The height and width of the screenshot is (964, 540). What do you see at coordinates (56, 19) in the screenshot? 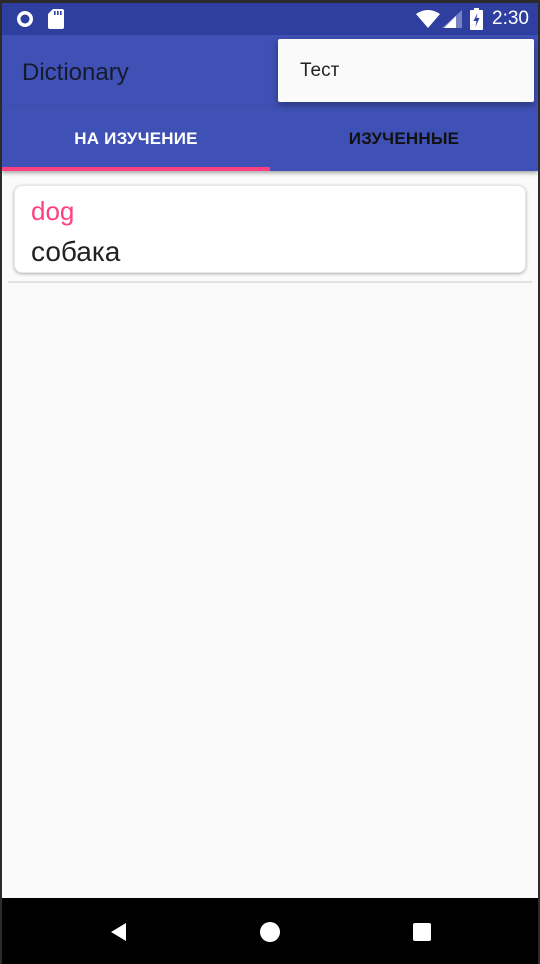
I see `sd-card-icon` at bounding box center [56, 19].